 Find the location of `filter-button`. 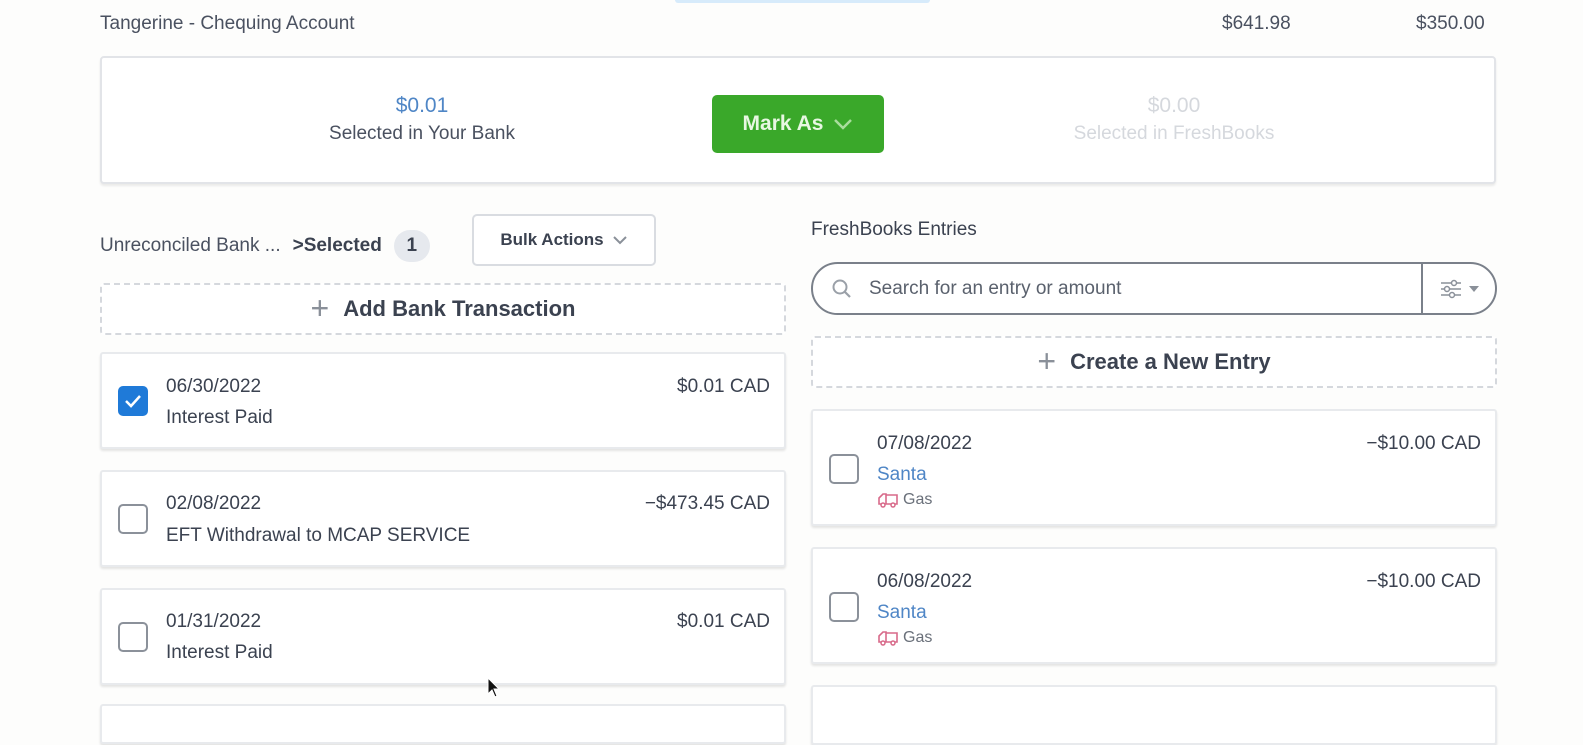

filter-button is located at coordinates (1458, 288).